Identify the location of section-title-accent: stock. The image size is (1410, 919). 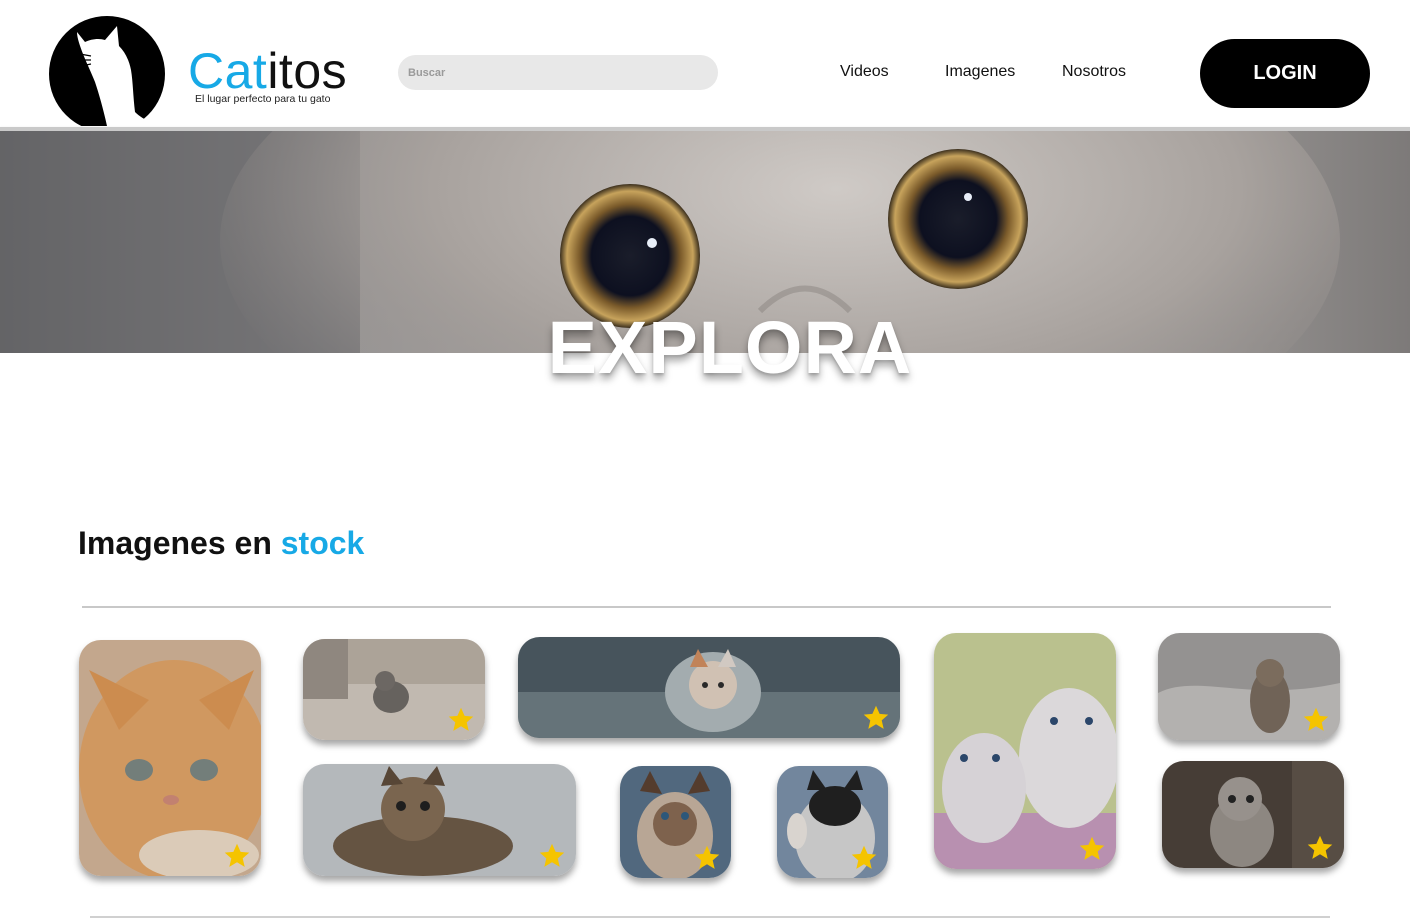
(322, 543).